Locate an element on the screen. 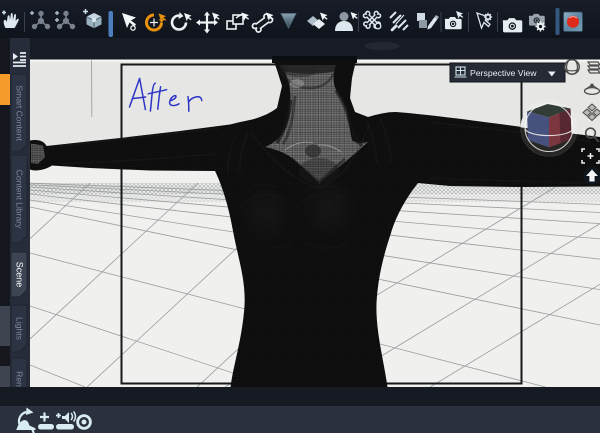  svg-text: Perspective View is located at coordinates (503, 73).